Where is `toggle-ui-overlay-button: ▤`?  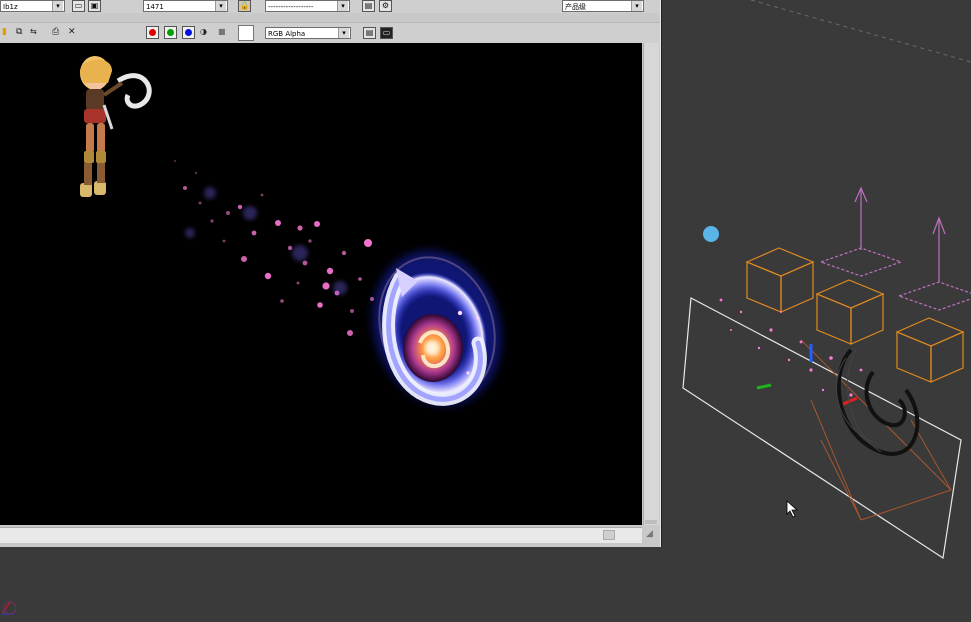 toggle-ui-overlay-button: ▤ is located at coordinates (369, 33).